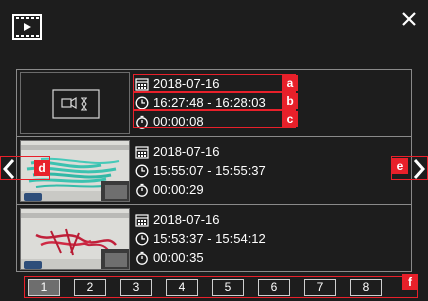  I want to click on close-icon, so click(409, 19).